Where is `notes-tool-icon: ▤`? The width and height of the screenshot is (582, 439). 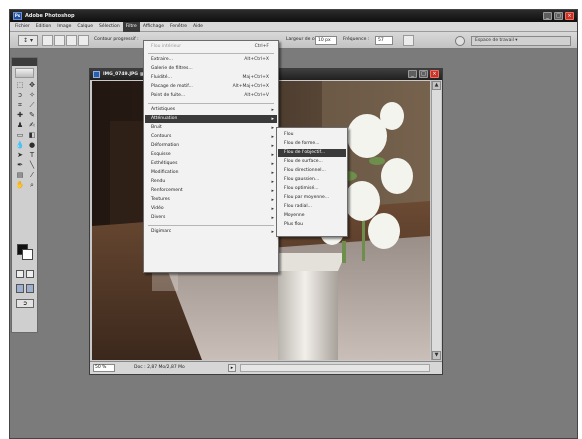 notes-tool-icon: ▤ is located at coordinates (20, 175).